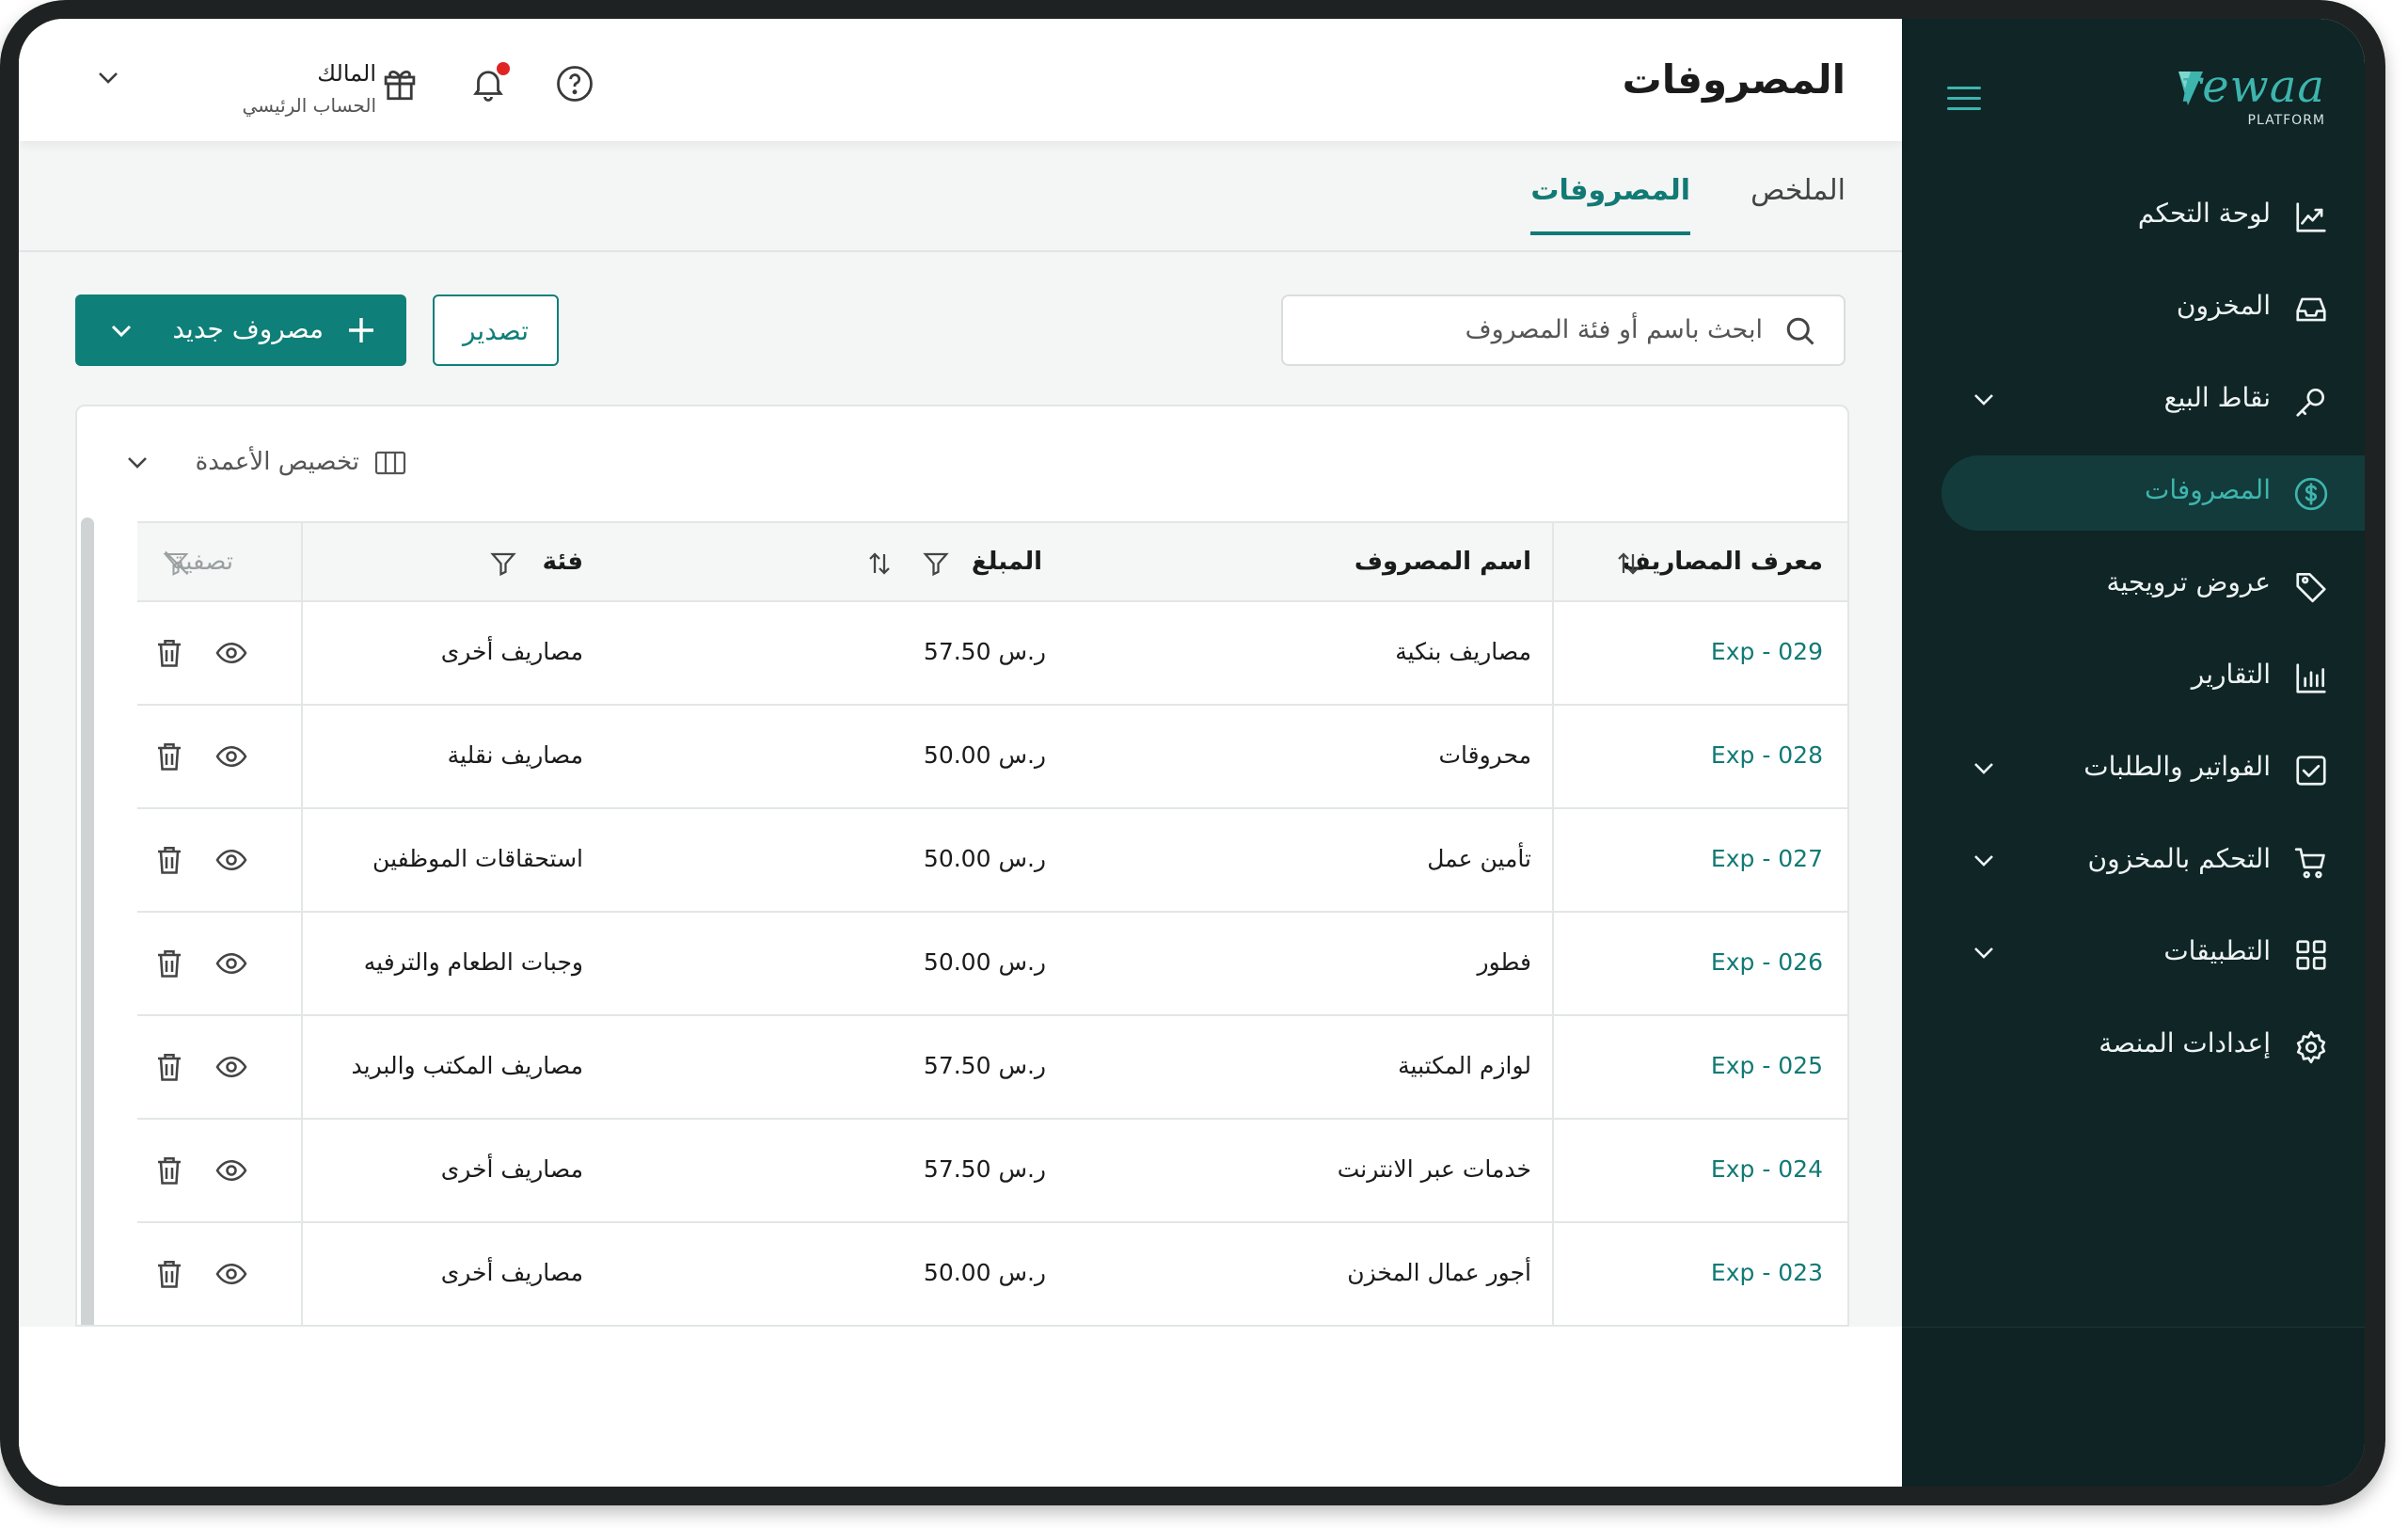  What do you see at coordinates (2311, 586) in the screenshot?
I see `tag-icon` at bounding box center [2311, 586].